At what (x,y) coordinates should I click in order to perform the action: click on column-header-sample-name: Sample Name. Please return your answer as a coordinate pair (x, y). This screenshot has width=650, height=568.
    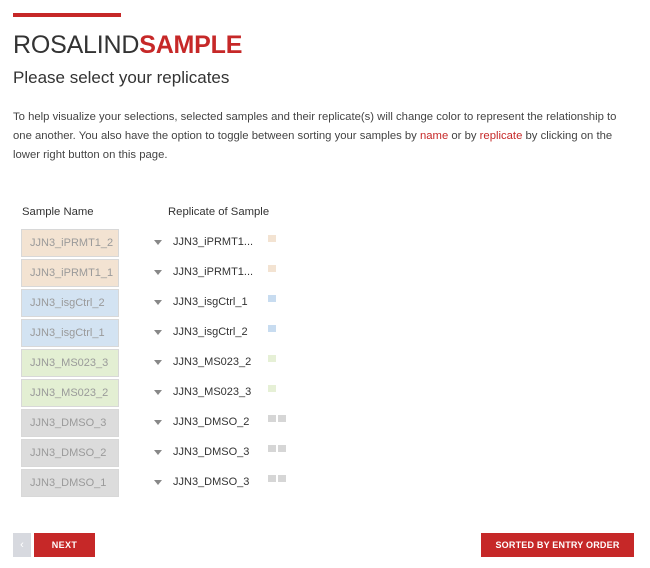
    Looking at the image, I should click on (58, 212).